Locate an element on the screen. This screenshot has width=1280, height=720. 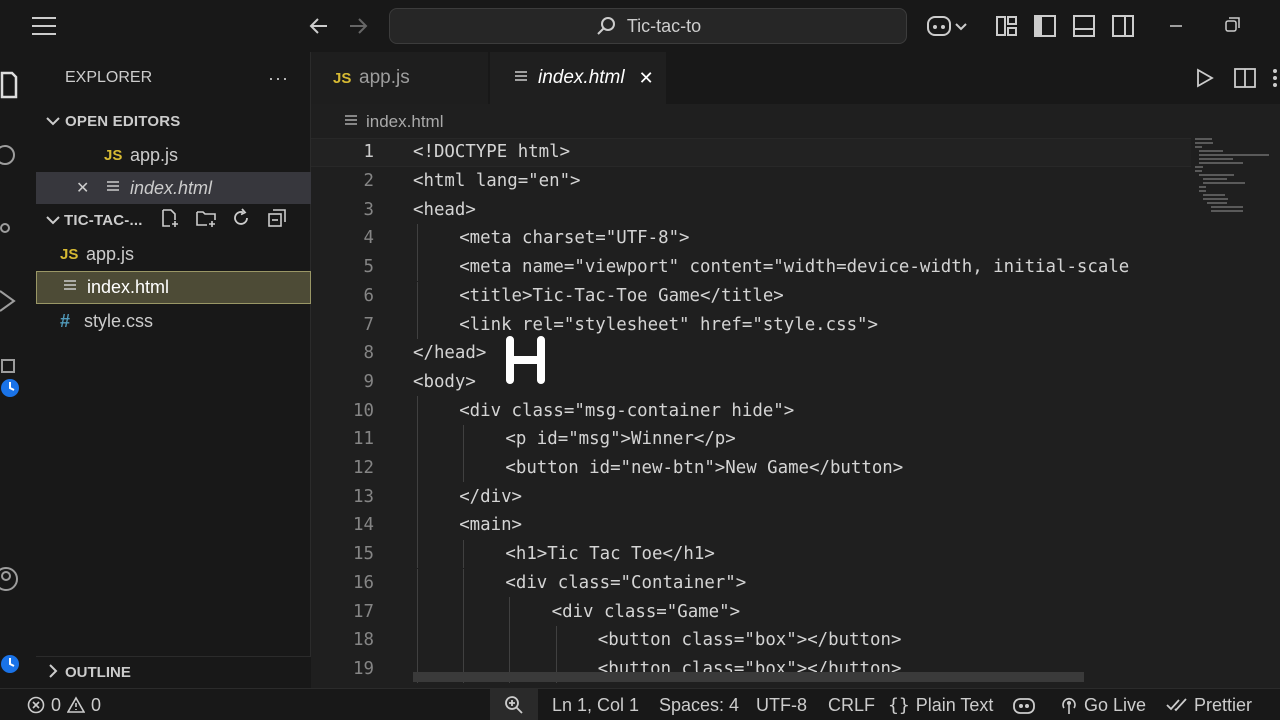
file-label: style.css is located at coordinates (119, 320).